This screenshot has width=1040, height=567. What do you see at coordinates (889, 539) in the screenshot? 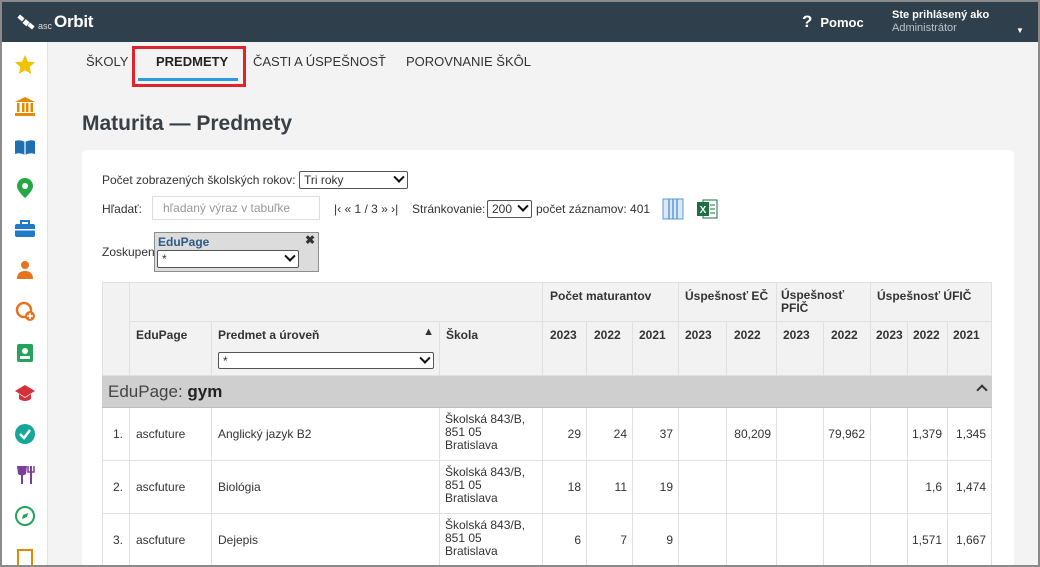
I see `table-cell-uf23` at bounding box center [889, 539].